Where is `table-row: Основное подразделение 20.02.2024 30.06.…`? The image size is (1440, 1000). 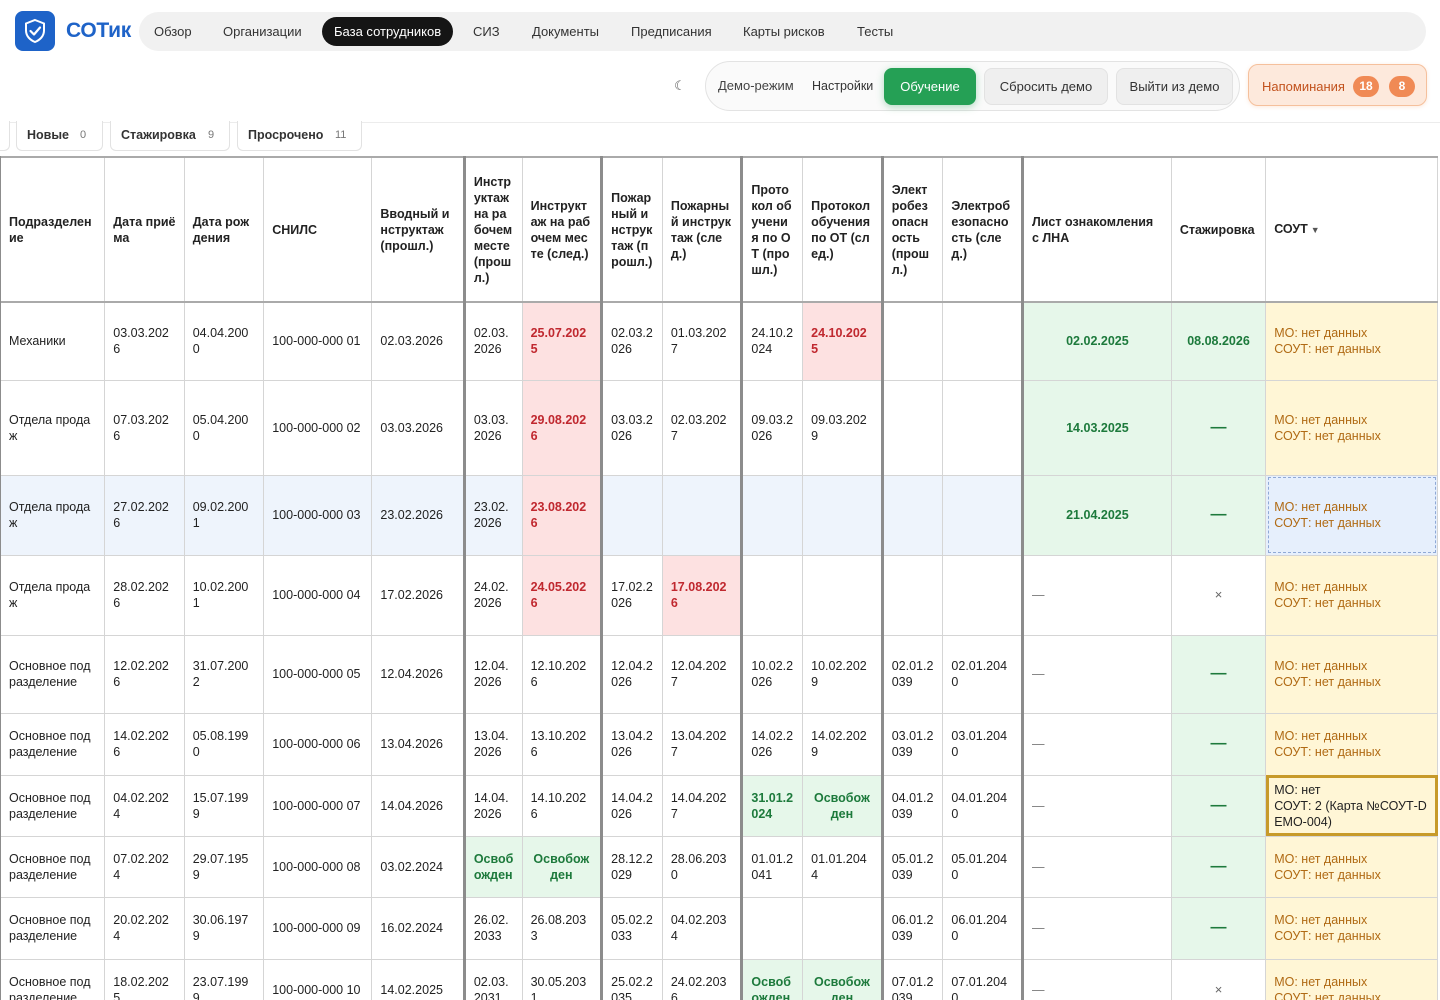
table-row: Основное подразделение 20.02.2024 30.06.… is located at coordinates (719, 928).